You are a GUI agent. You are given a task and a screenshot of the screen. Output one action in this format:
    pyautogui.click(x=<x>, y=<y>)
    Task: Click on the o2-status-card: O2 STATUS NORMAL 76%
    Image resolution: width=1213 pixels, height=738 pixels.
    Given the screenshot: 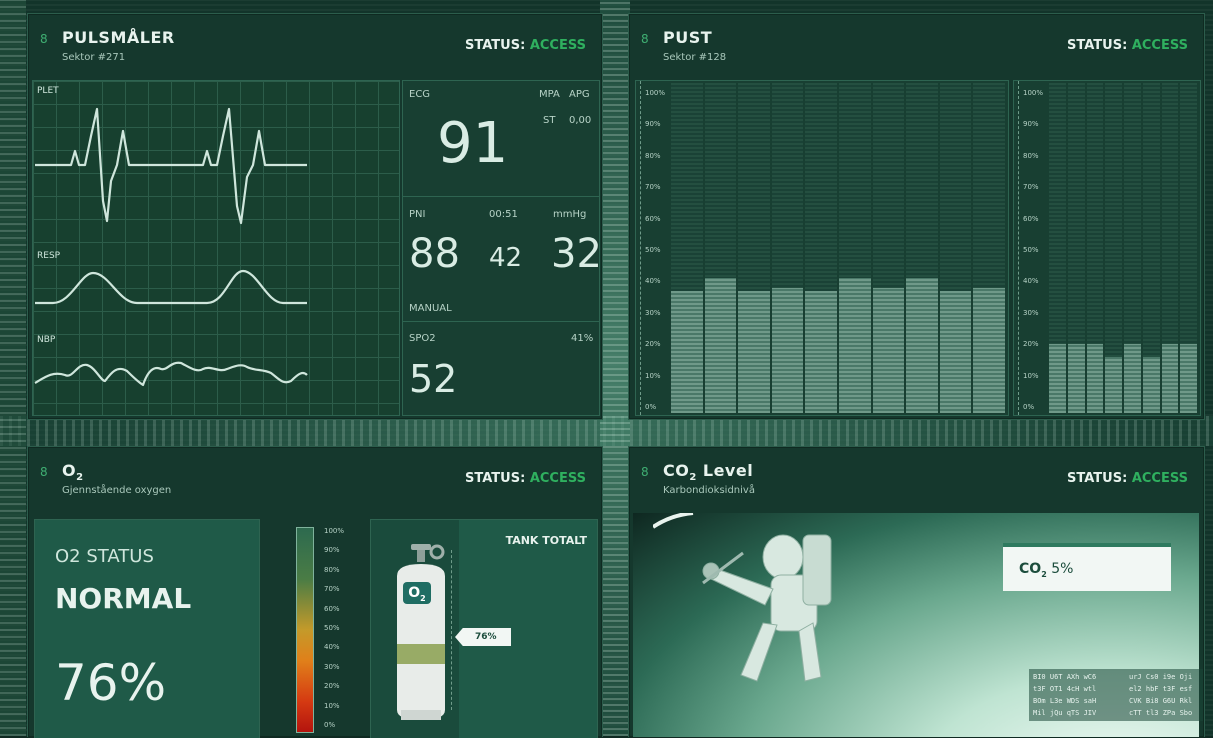 What is the action you would take?
    pyautogui.click(x=147, y=628)
    